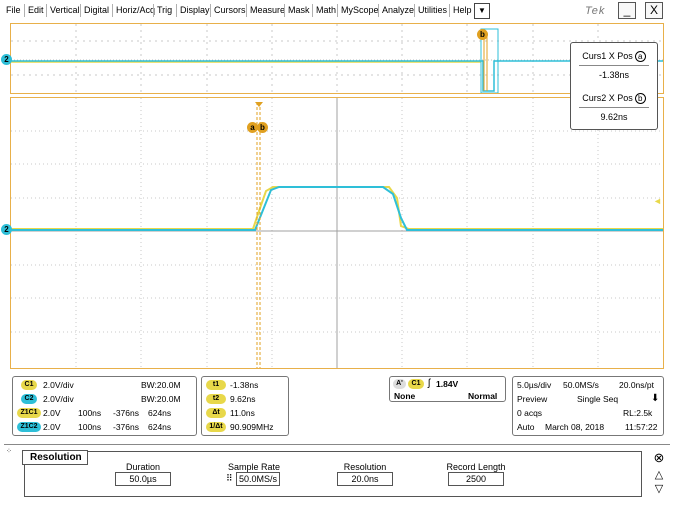 Image resolution: width=673 pixels, height=506 pixels. I want to click on overview-waveform, so click(337, 58).